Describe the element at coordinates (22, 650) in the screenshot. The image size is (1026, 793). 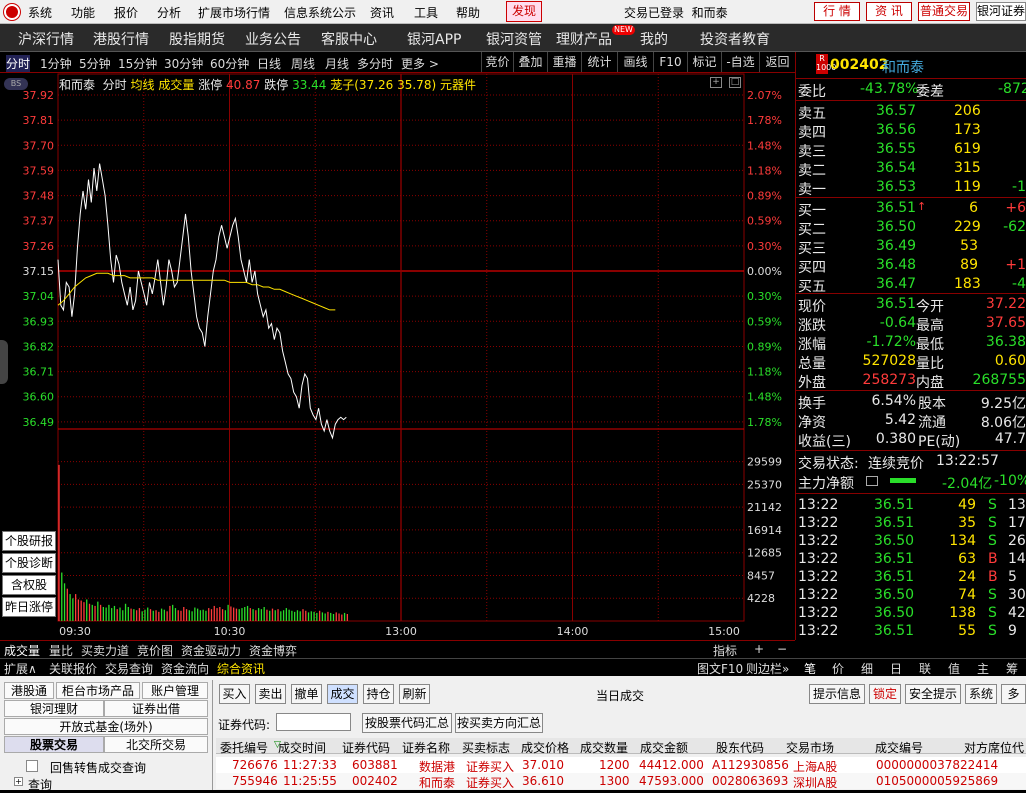
I see `tab-volume: 成交量` at that location.